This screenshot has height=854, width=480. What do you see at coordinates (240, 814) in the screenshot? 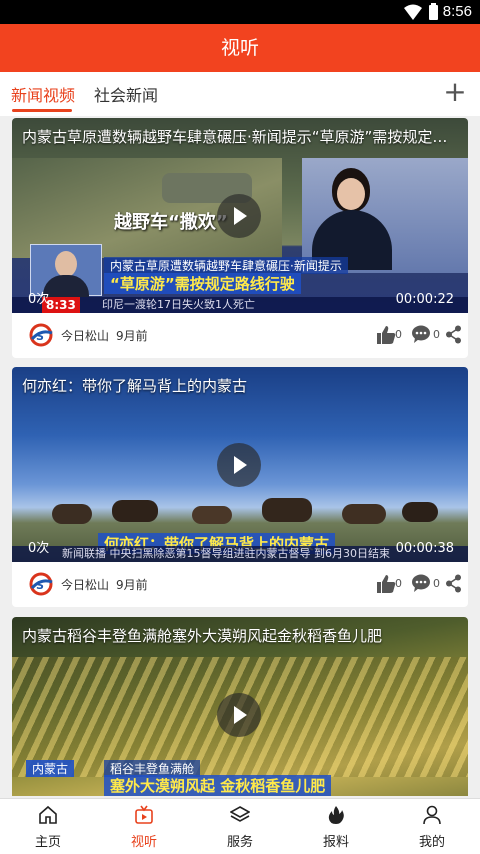
I see `layers-icon` at bounding box center [240, 814].